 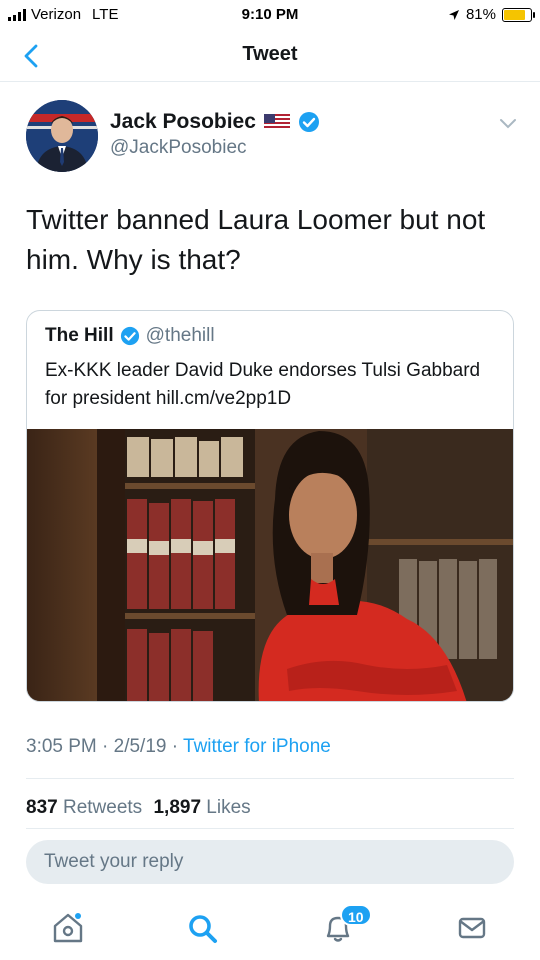 I want to click on tab-bar: 10, so click(x=270, y=930).